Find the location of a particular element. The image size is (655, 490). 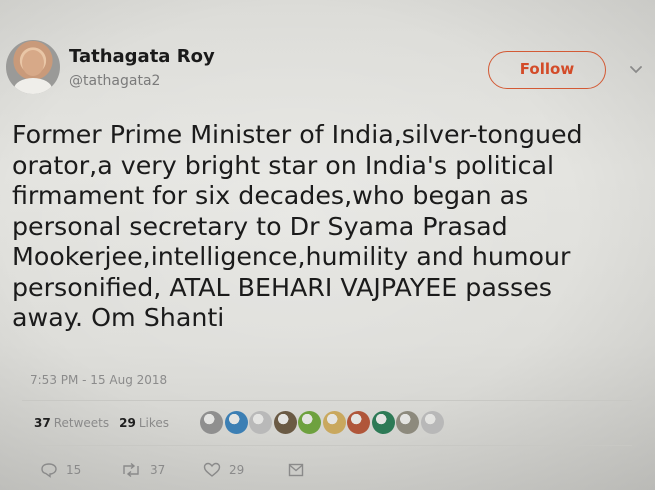

tweet-actions: 15 37 29 is located at coordinates (190, 470).